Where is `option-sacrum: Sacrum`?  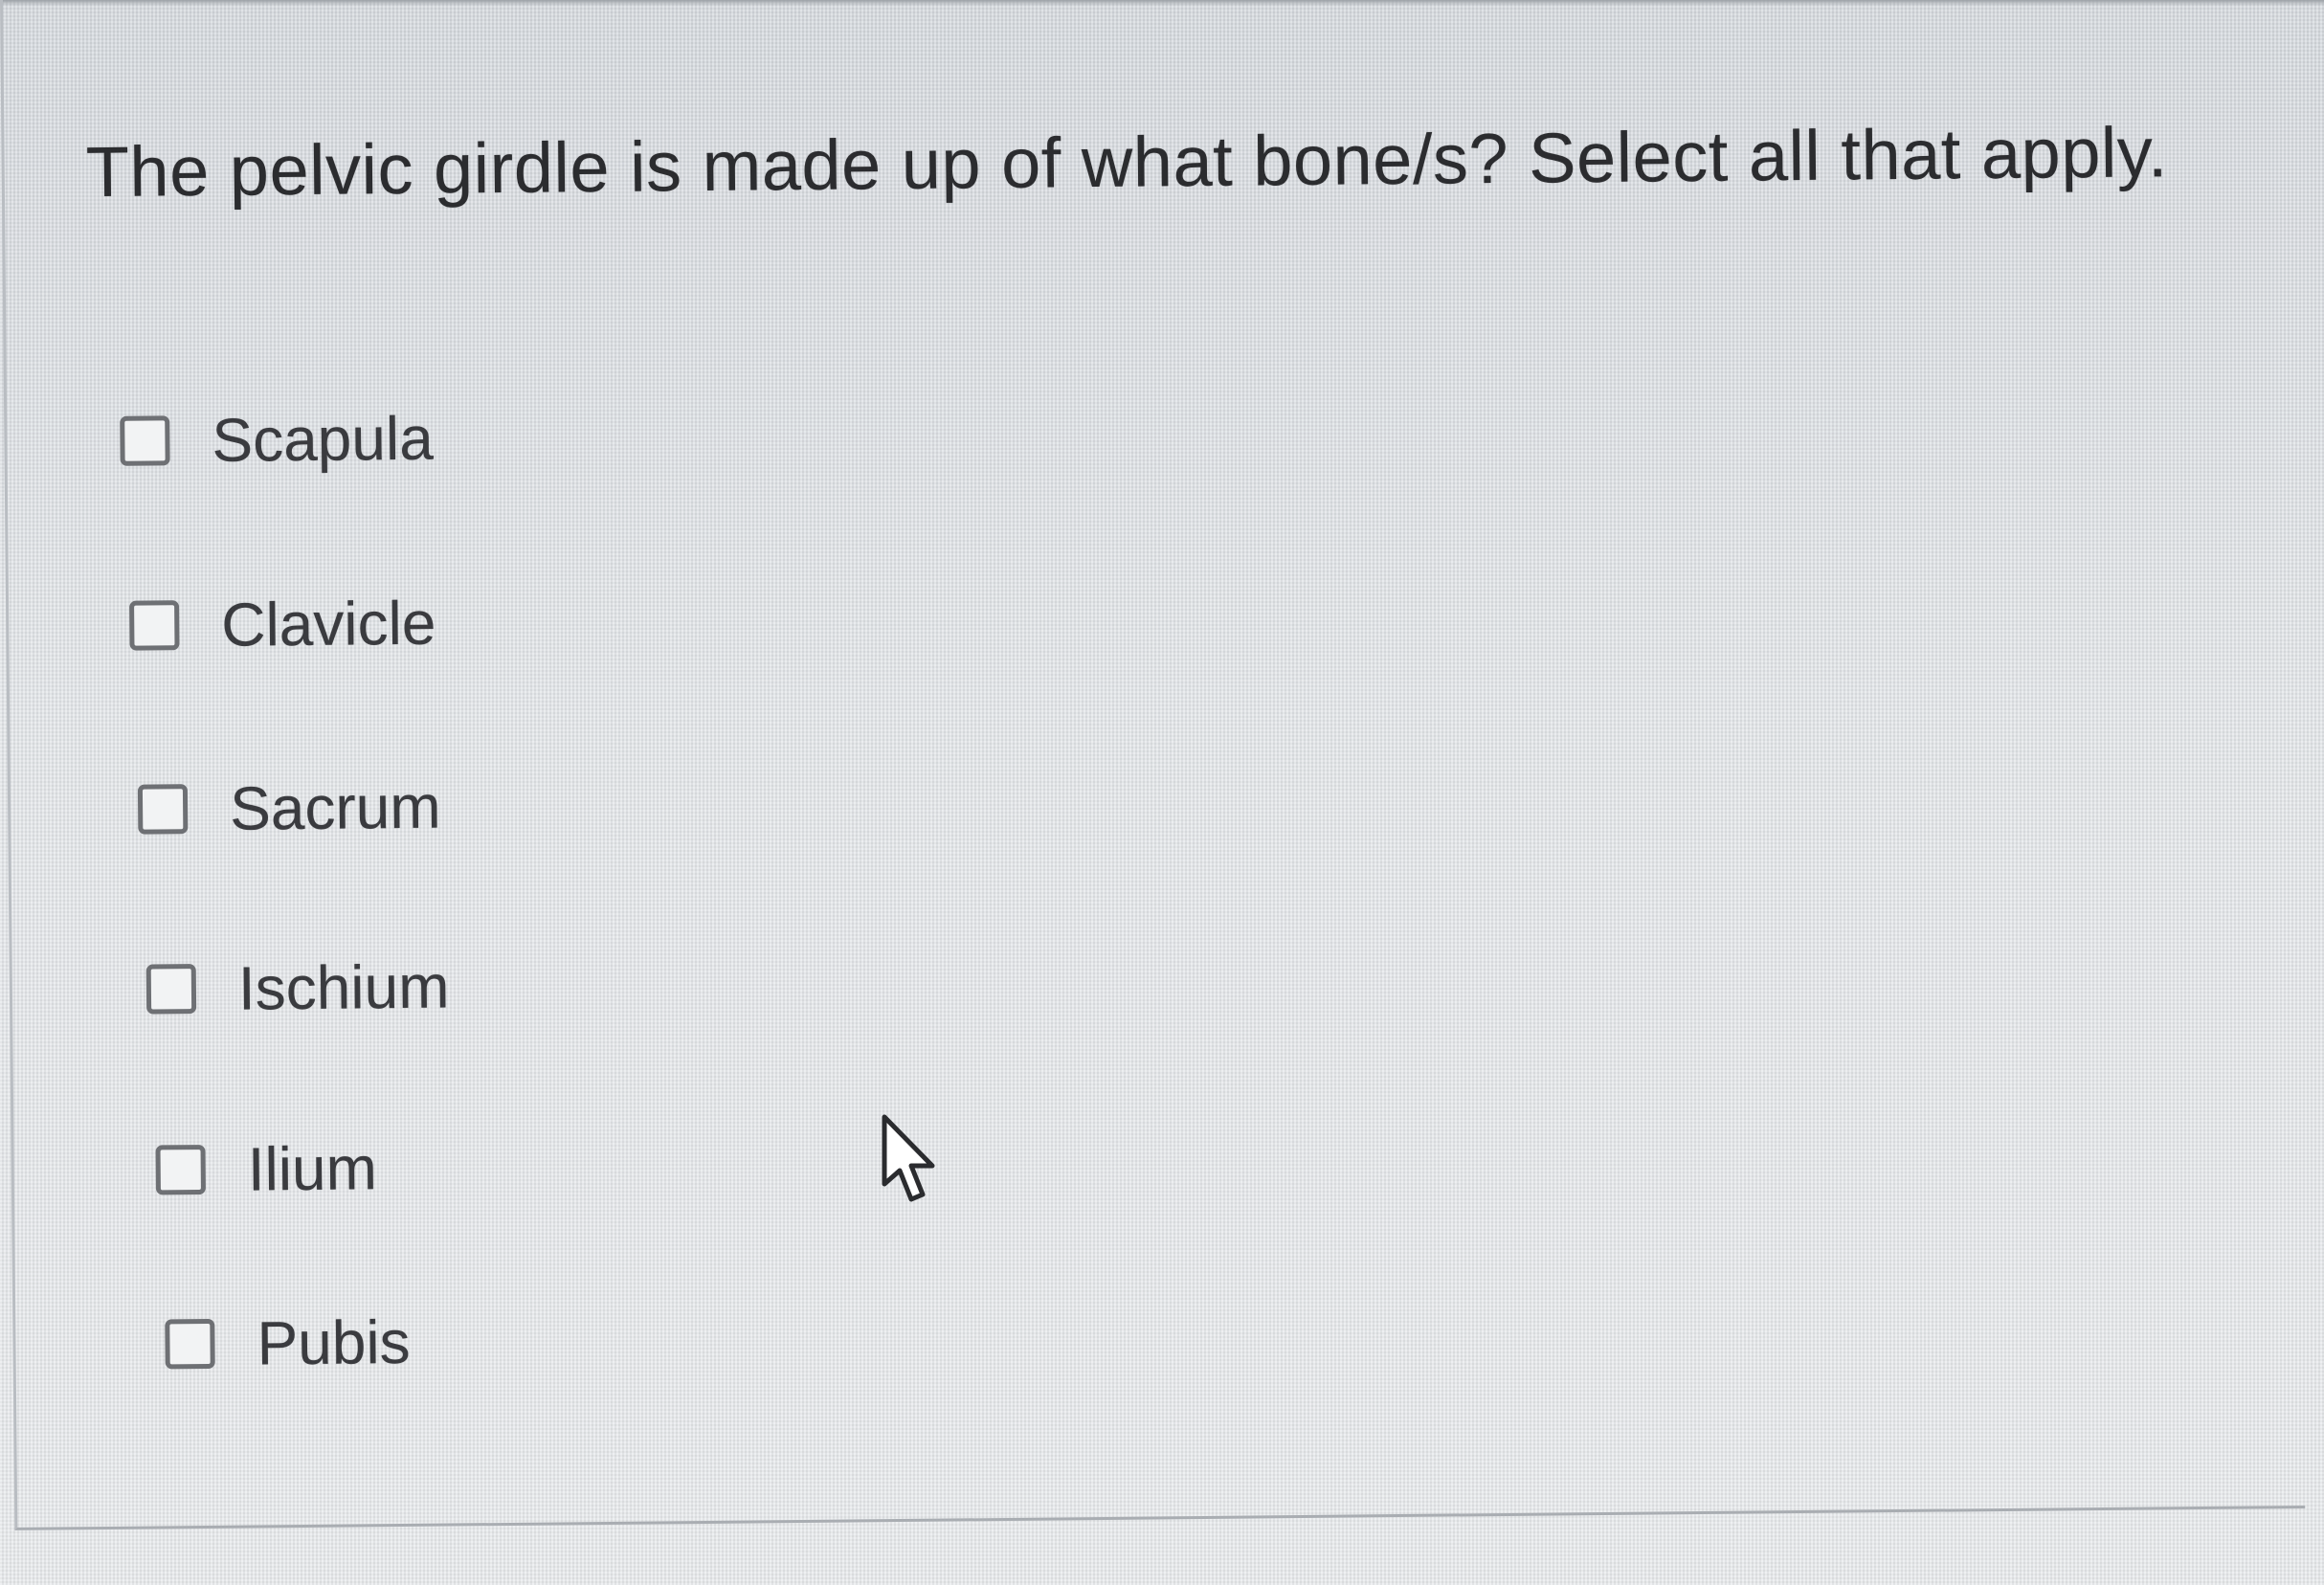
option-sacrum: Sacrum is located at coordinates (289, 808).